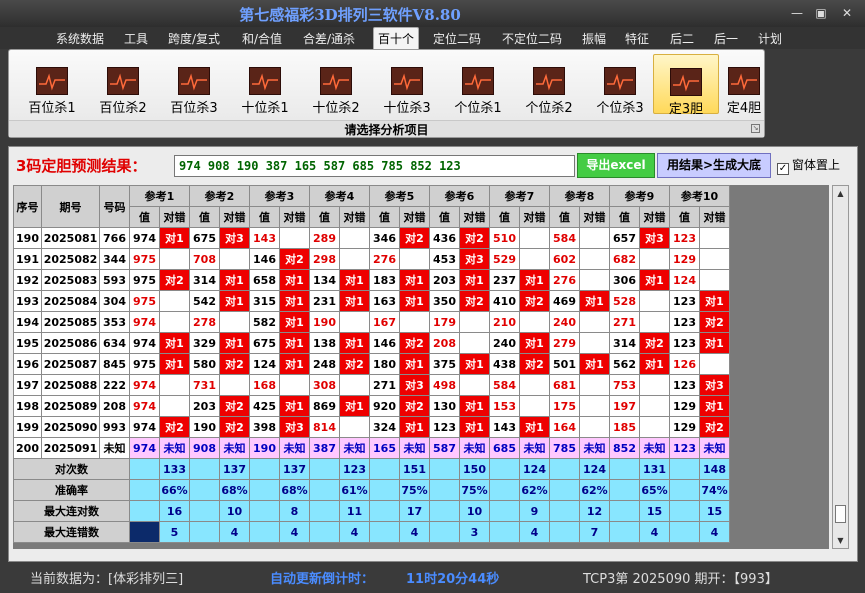 The width and height of the screenshot is (865, 593). What do you see at coordinates (564, 280) in the screenshot?
I see `cell-value: 276` at bounding box center [564, 280].